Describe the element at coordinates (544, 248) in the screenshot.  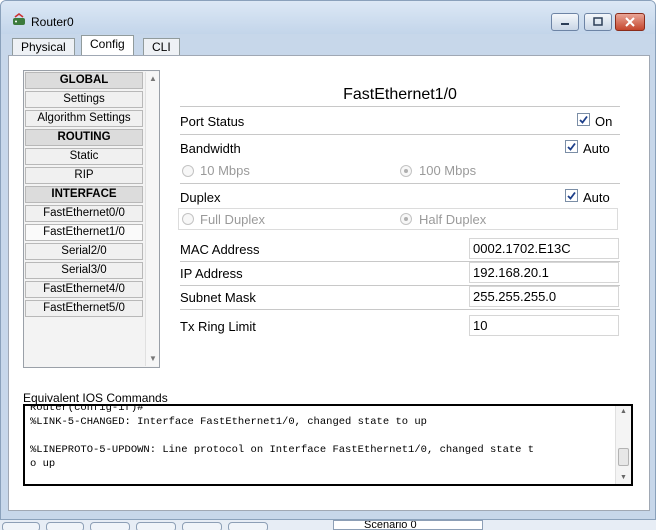
I see `mac-address-field: 0002.1702.E13C` at that location.